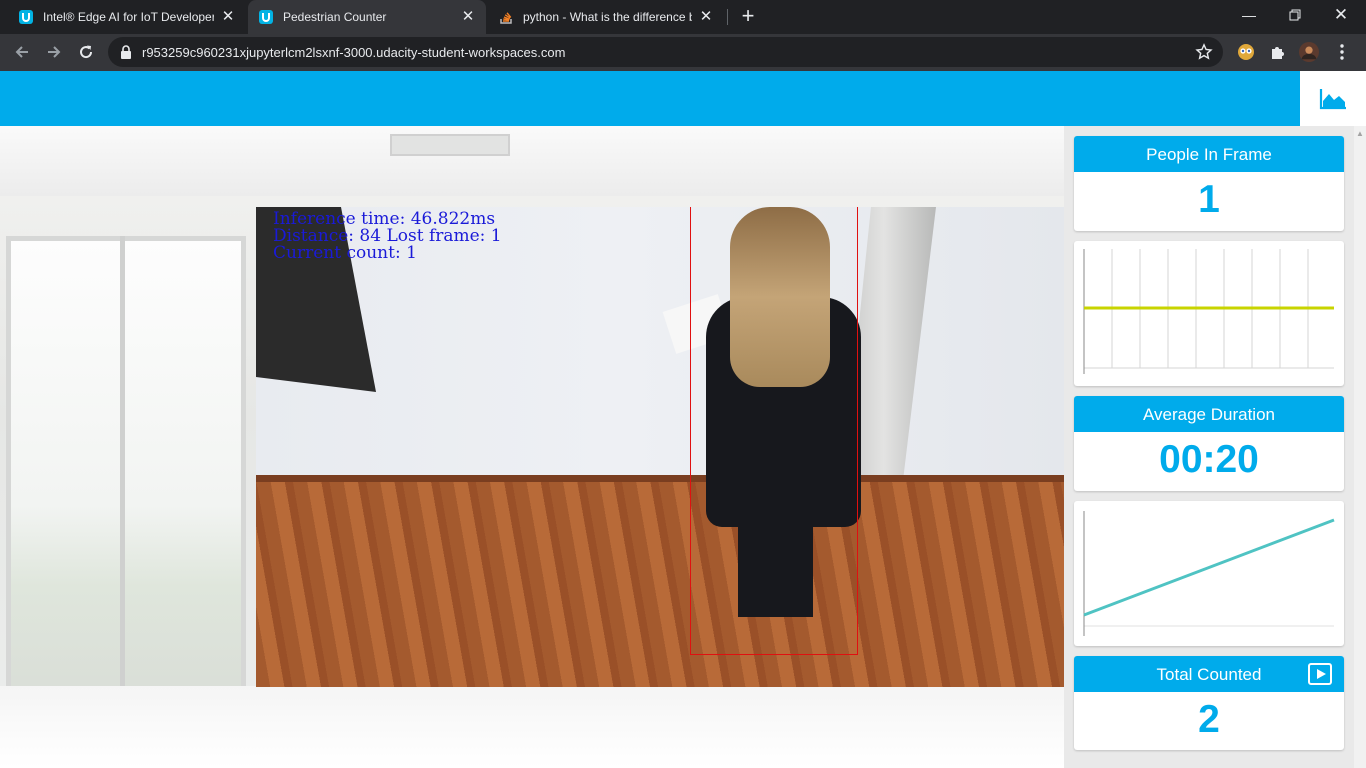 This screenshot has height=768, width=1366. I want to click on average-duration-value: 00:20, so click(1209, 459).